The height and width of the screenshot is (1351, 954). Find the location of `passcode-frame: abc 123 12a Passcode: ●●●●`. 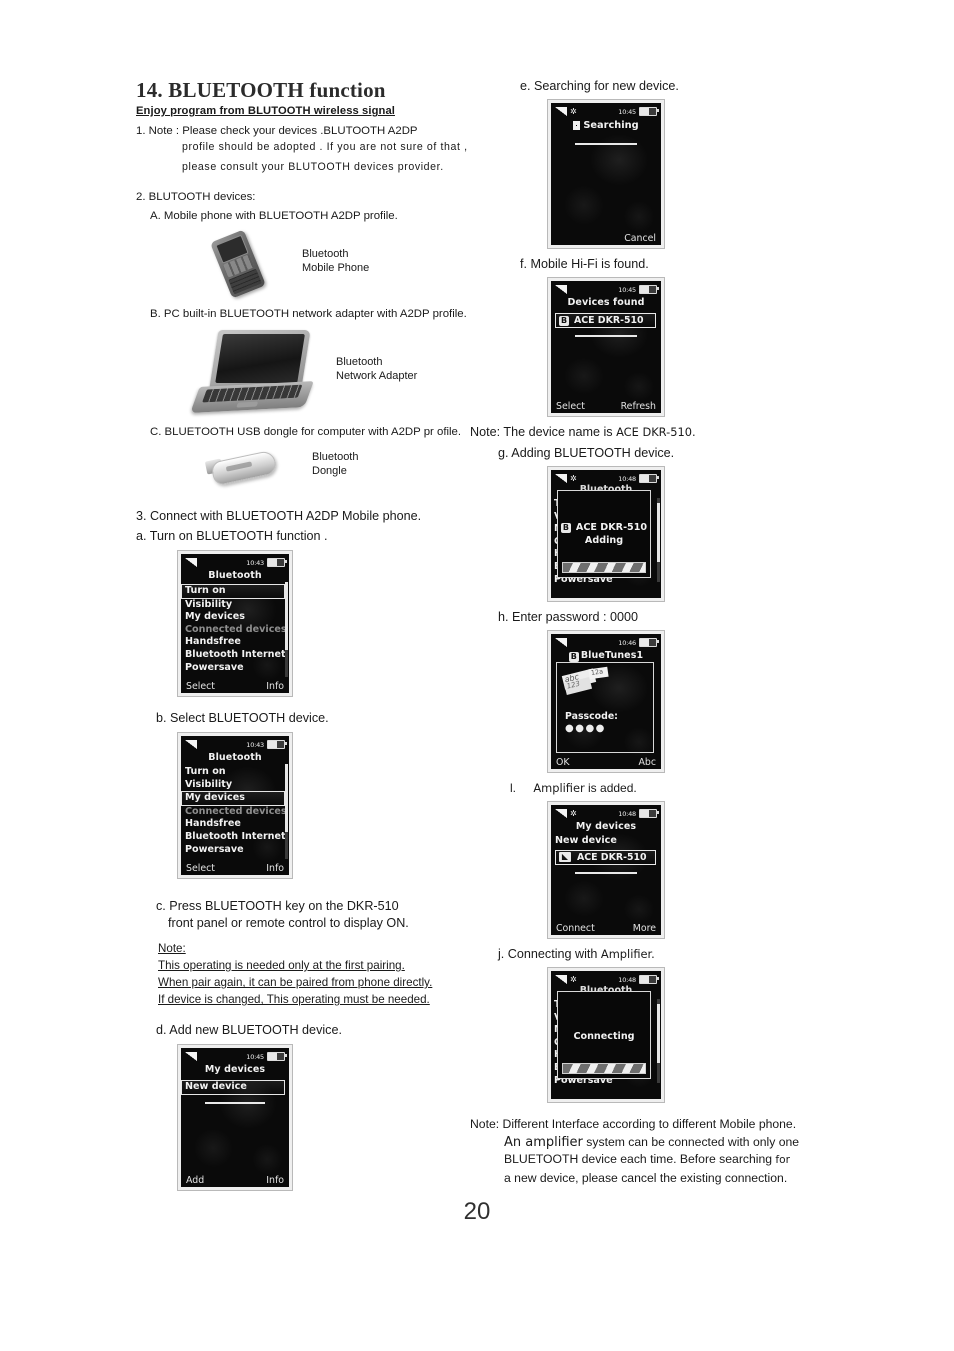

passcode-frame: abc 123 12a Passcode: ●●●● is located at coordinates (605, 707).